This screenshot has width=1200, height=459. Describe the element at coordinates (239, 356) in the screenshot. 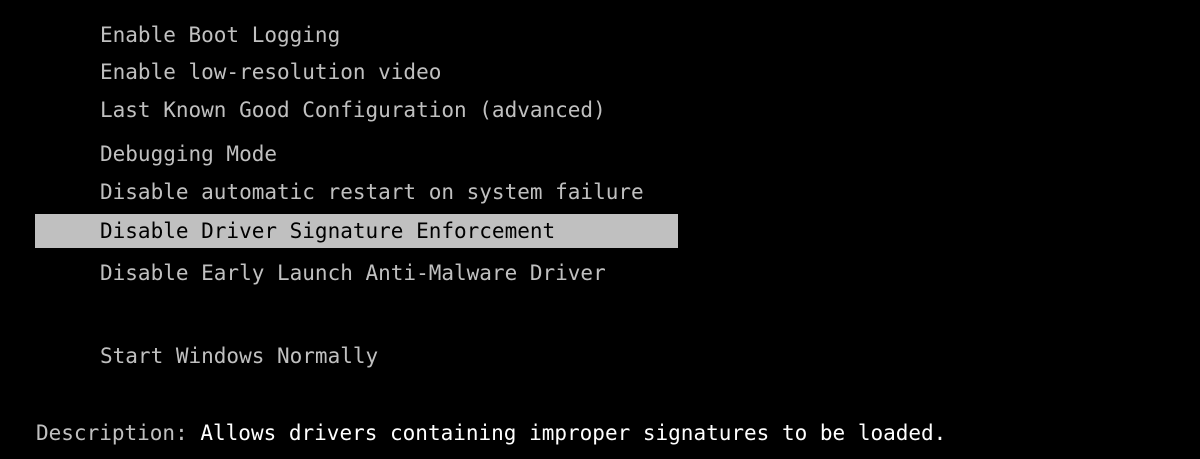

I see `menu-item-start-windows-normally: Start Windows Normally` at that location.